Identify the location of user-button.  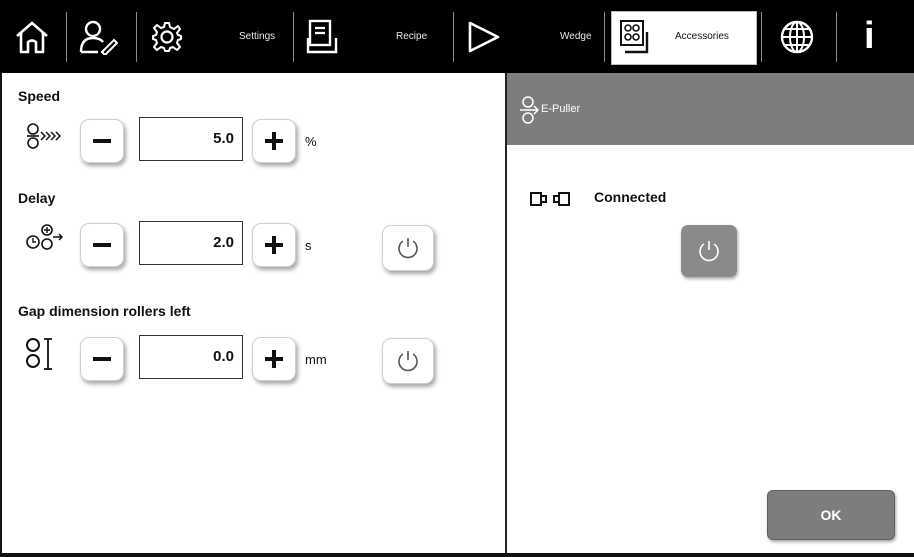
(98, 36).